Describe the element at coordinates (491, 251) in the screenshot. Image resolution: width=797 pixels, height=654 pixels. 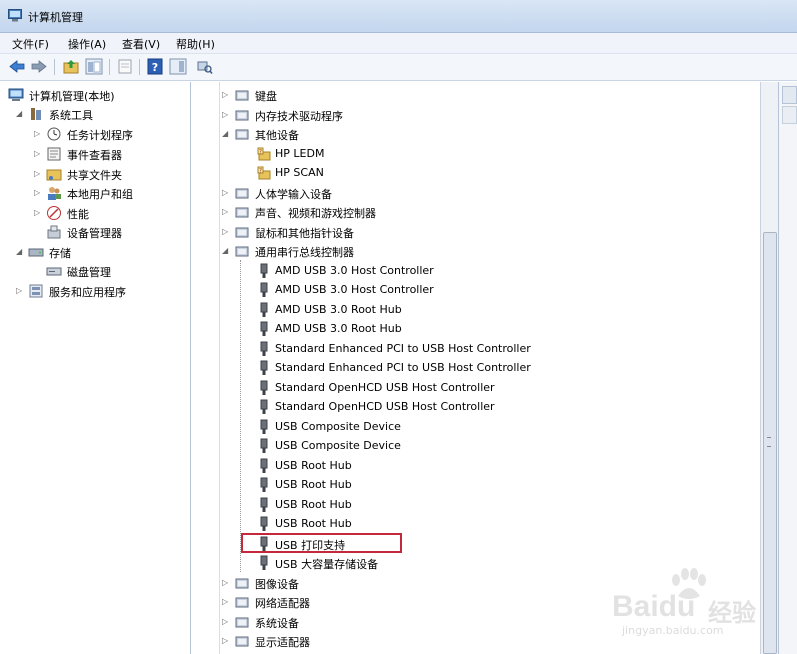
I see `device-category: ◢ 通用串行总线控制器` at that location.